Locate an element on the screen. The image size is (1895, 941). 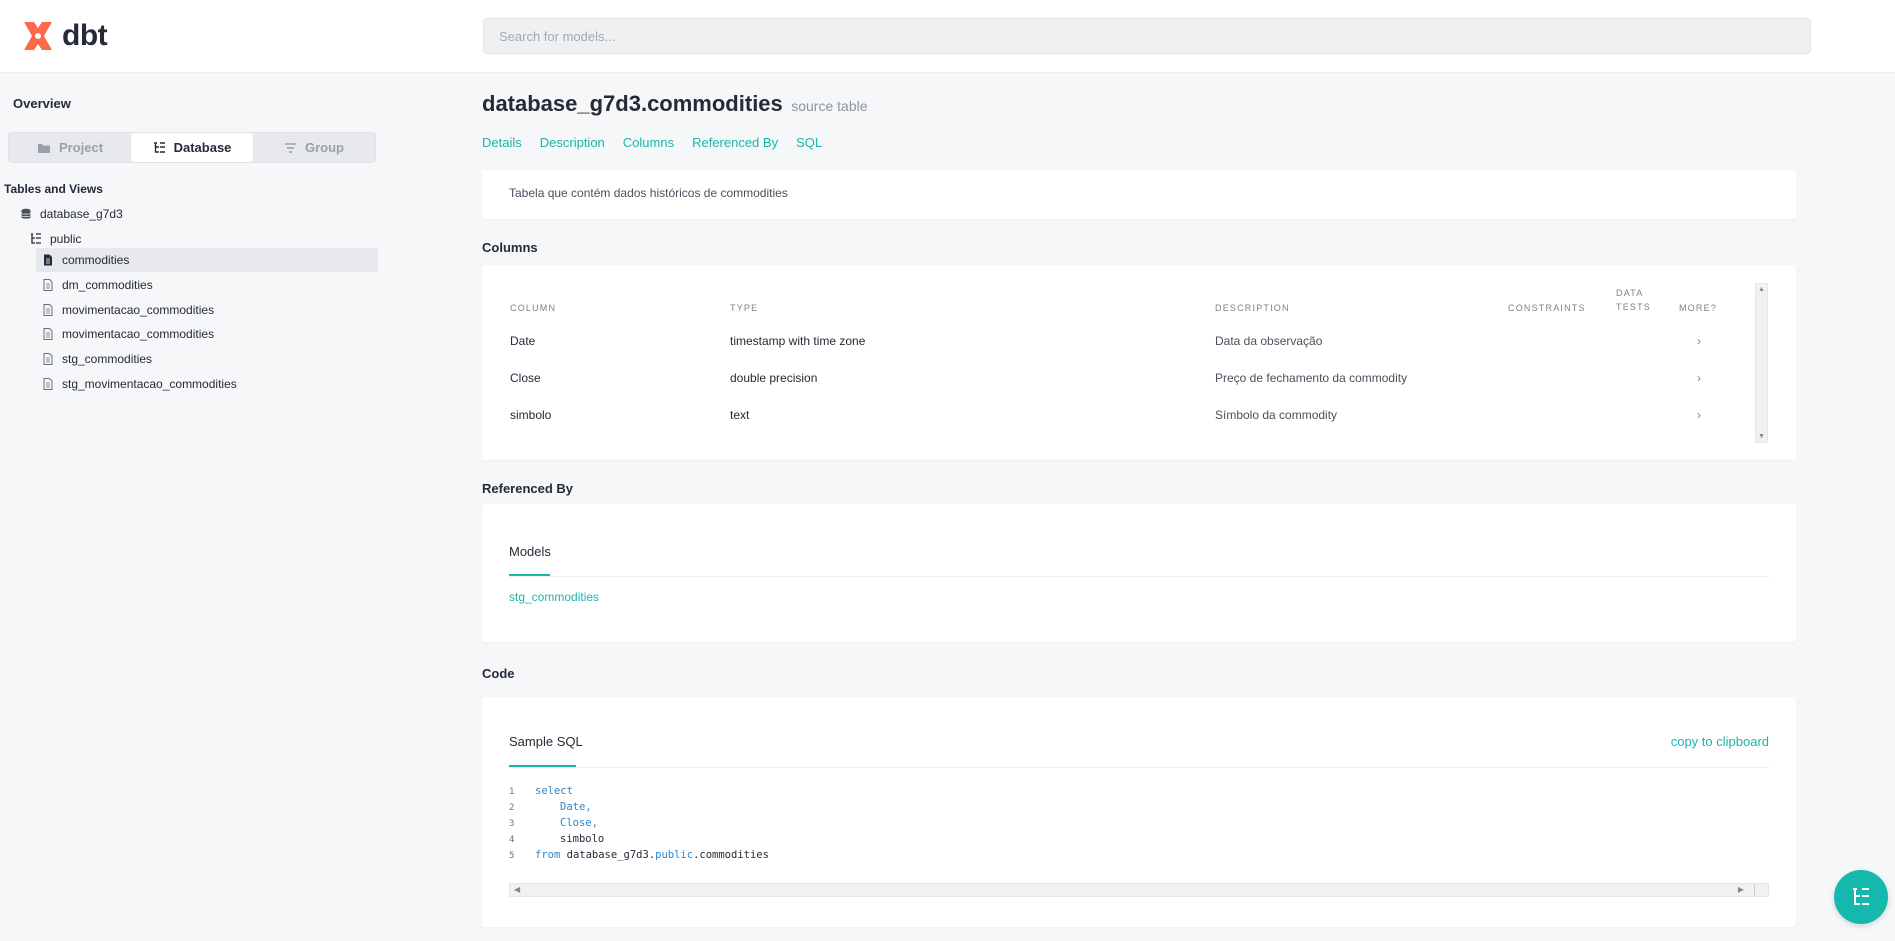
group-tab-label: Group is located at coordinates (324, 147).